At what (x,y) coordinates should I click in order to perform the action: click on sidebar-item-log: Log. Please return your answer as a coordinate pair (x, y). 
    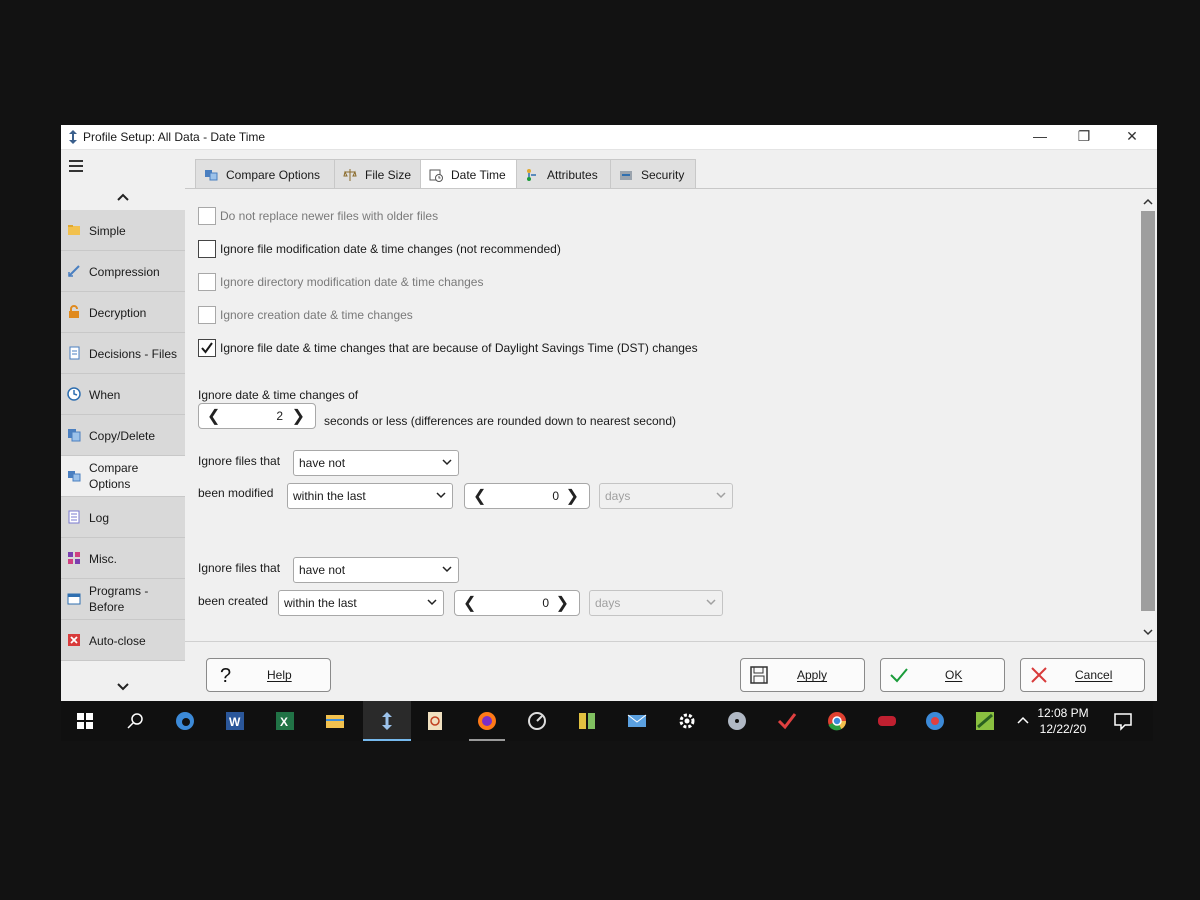
    Looking at the image, I should click on (123, 517).